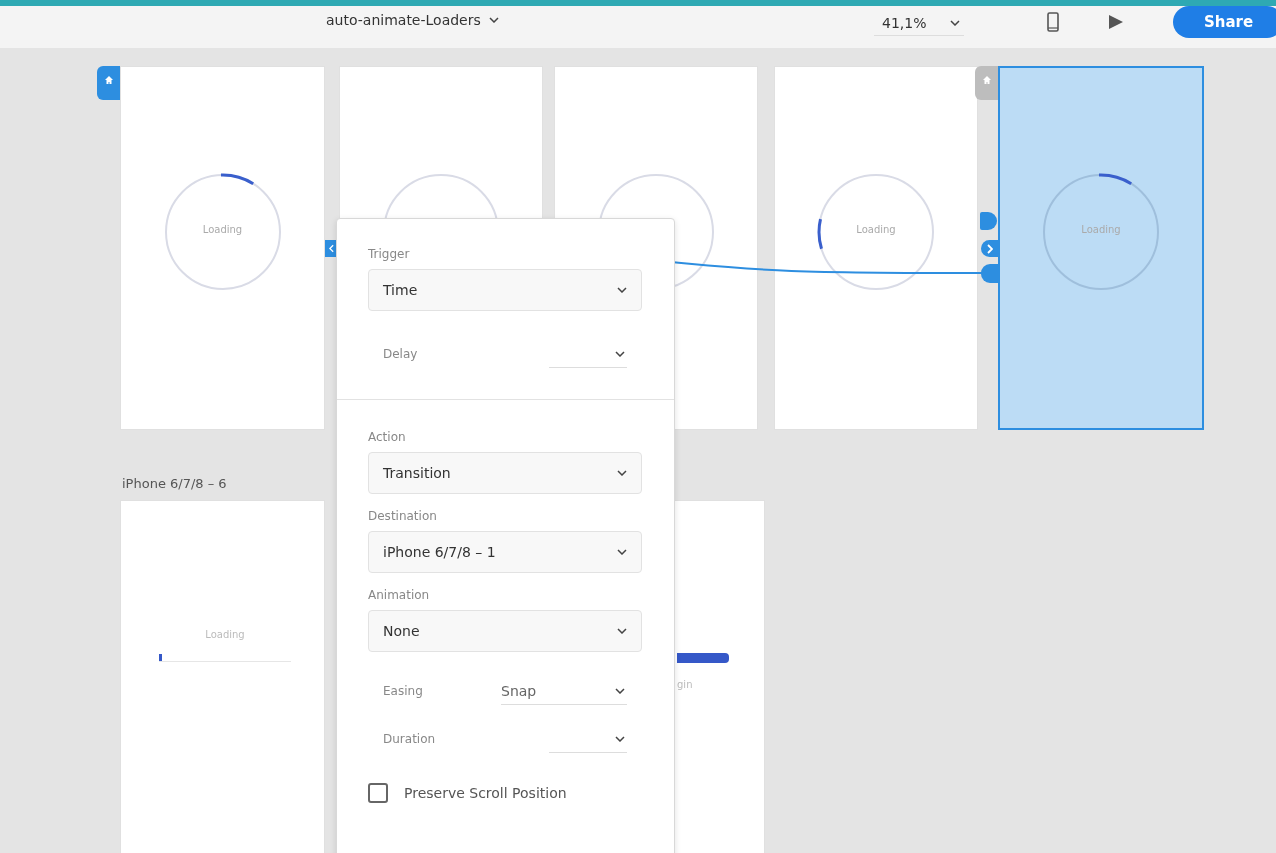 The height and width of the screenshot is (853, 1276). What do you see at coordinates (378, 793) in the screenshot?
I see `checkbox` at bounding box center [378, 793].